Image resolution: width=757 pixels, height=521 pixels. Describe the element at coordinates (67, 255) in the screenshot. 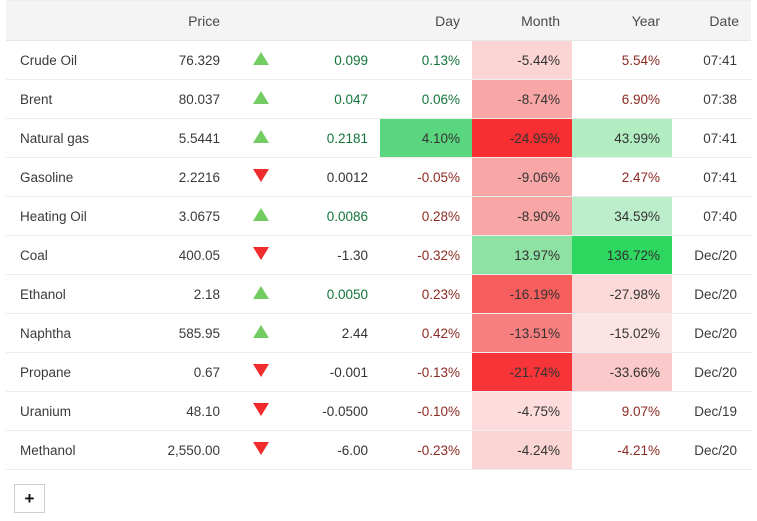

I see `commodity-name: Coal` at that location.